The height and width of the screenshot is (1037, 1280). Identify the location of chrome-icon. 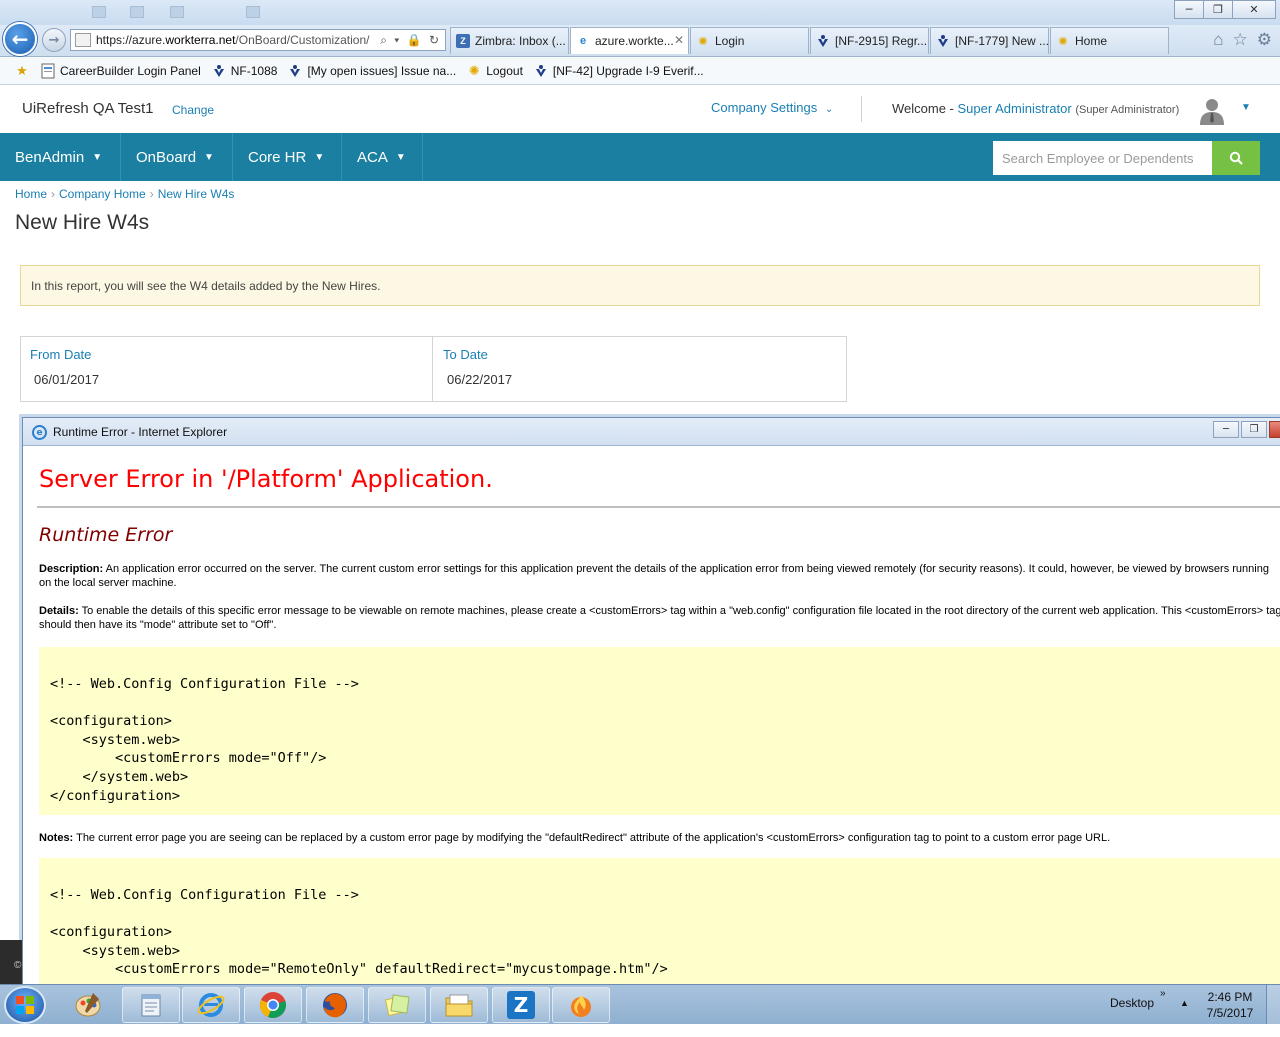
(273, 1005).